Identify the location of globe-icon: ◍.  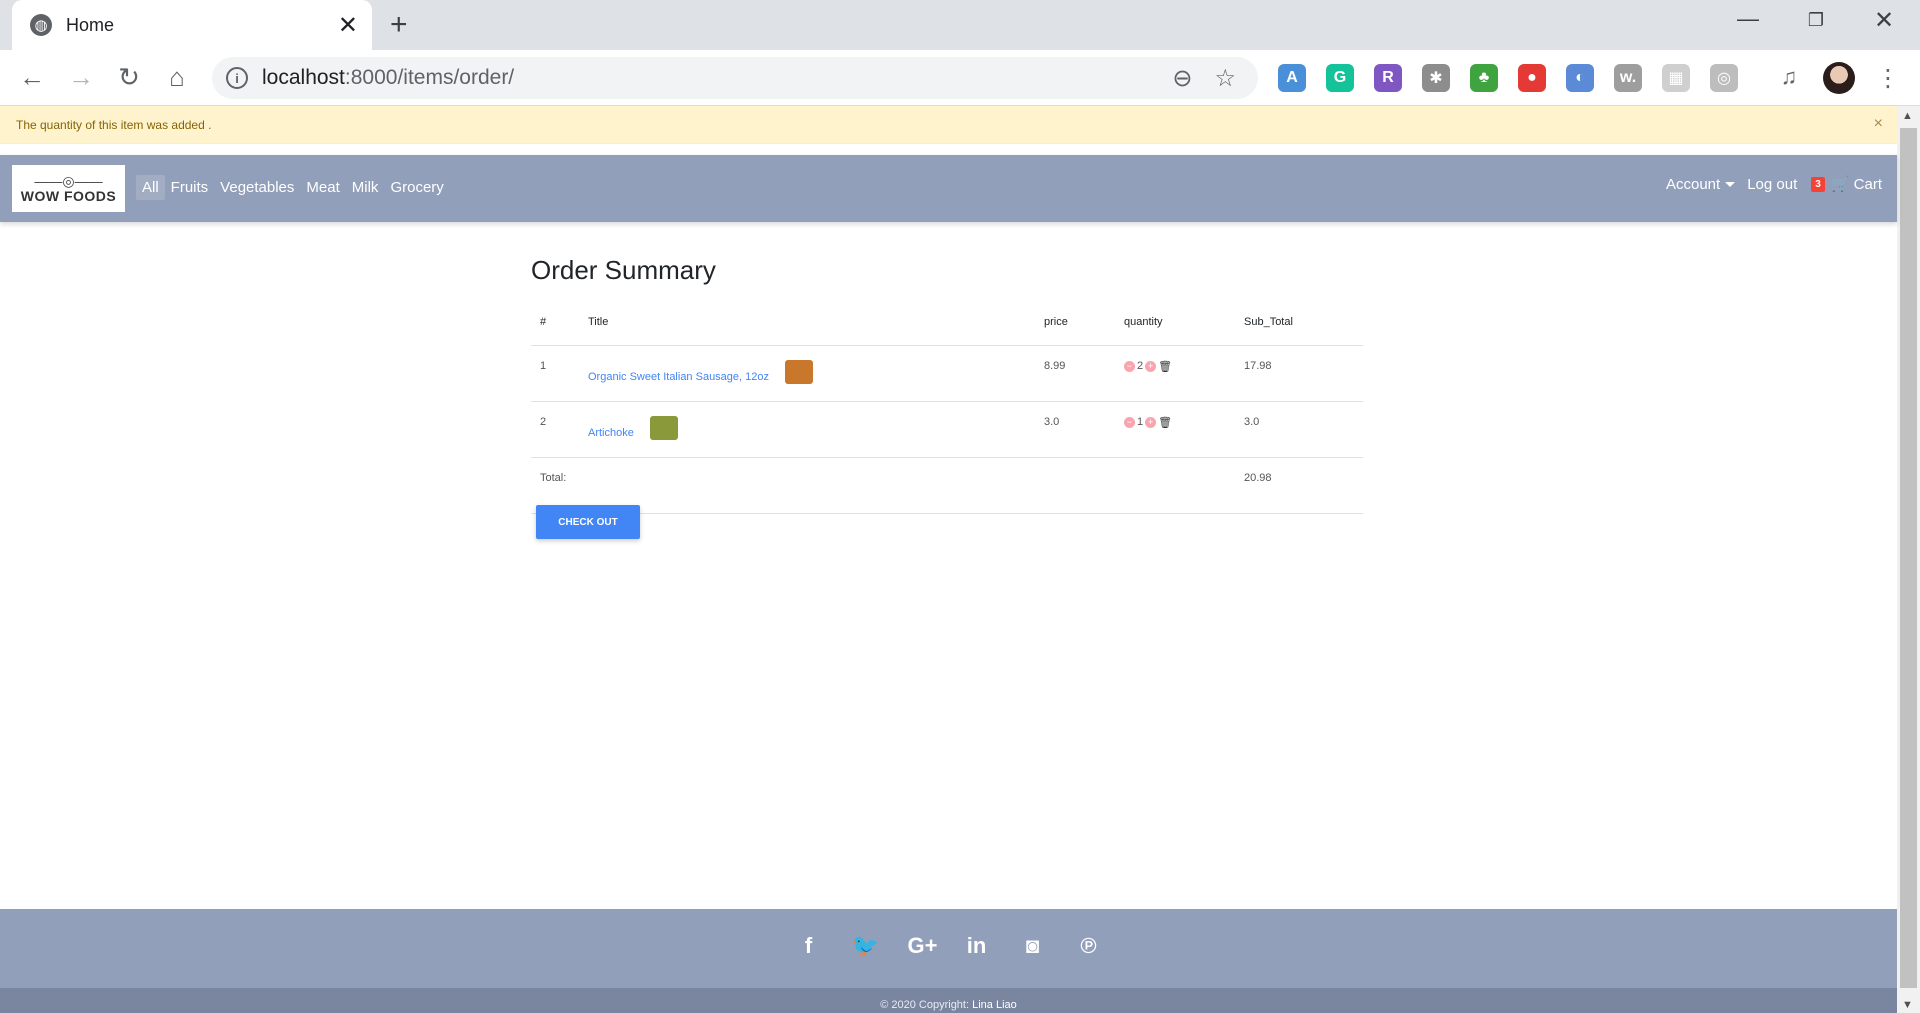
(41, 25).